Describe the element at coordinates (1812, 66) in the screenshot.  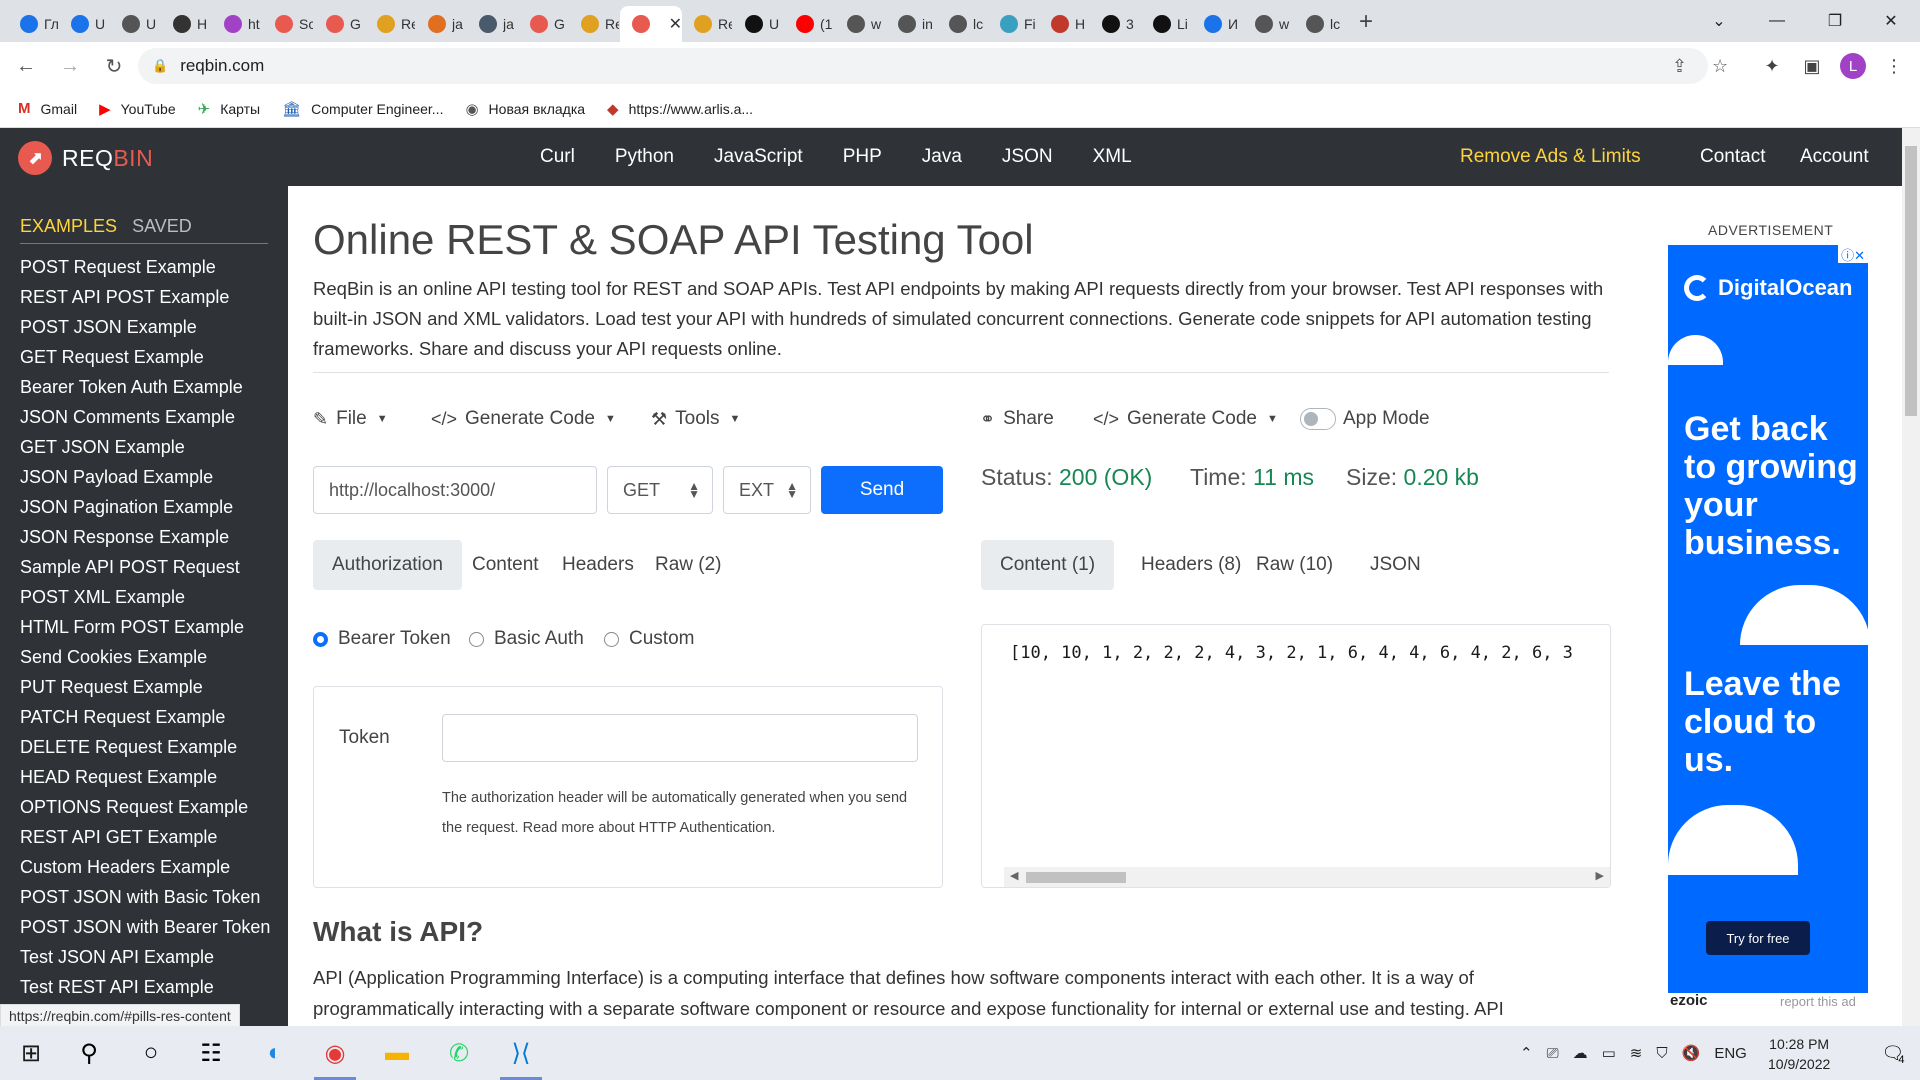
I see `side-panel-icon: ▣` at that location.